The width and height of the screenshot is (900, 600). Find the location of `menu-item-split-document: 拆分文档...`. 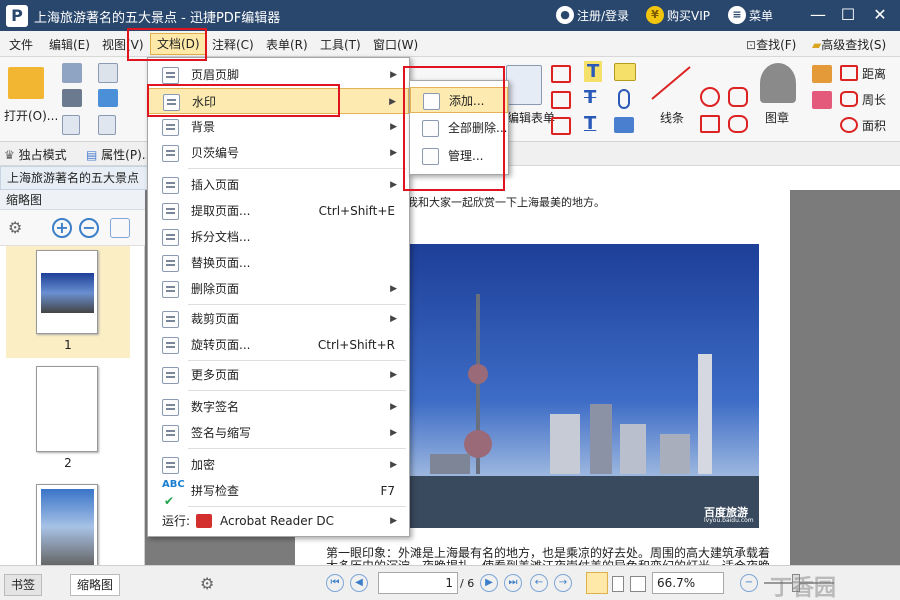

menu-item-split-document: 拆分文档... is located at coordinates (278, 237).